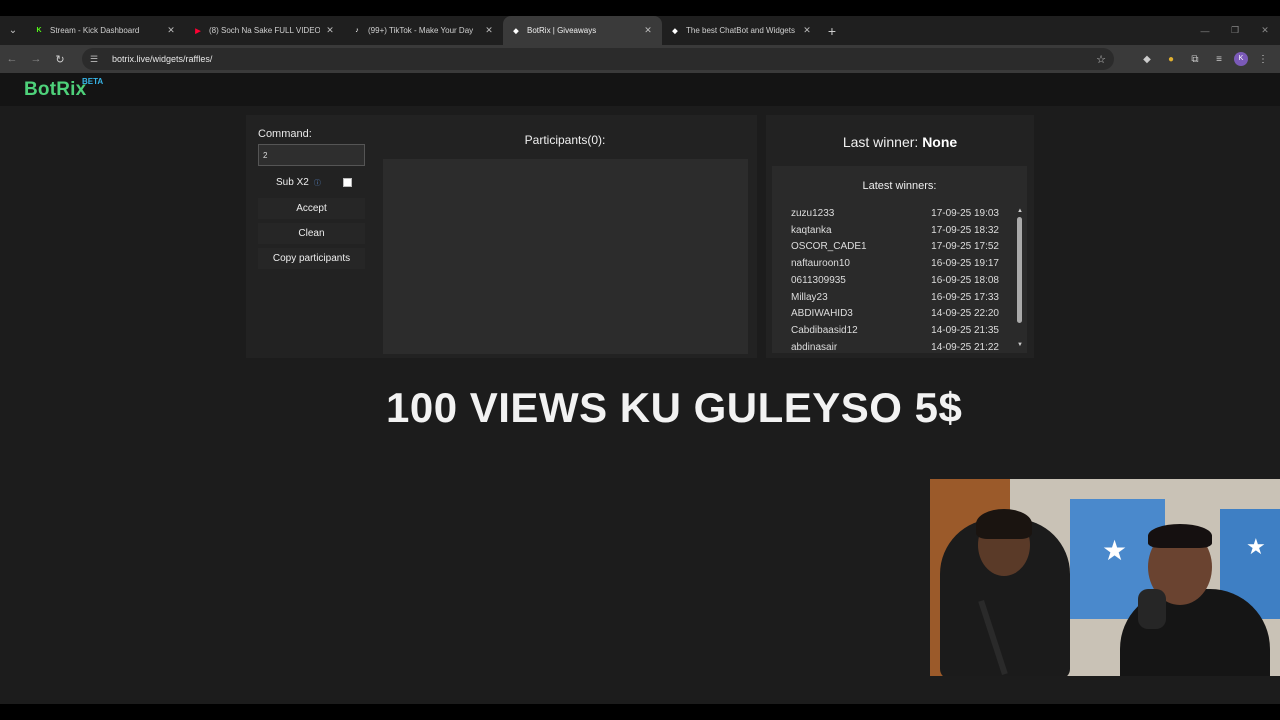 This screenshot has width=1280, height=720. What do you see at coordinates (1256, 546) in the screenshot?
I see `flag-star-icon-second: ★` at bounding box center [1256, 546].